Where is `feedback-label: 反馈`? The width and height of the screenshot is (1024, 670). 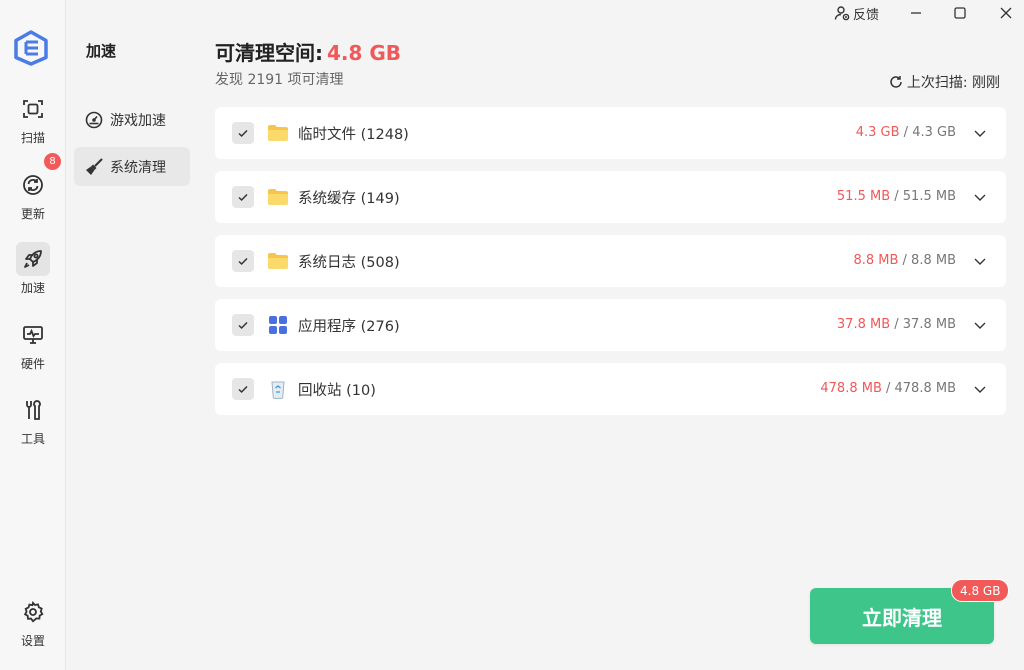 feedback-label: 反馈 is located at coordinates (866, 15).